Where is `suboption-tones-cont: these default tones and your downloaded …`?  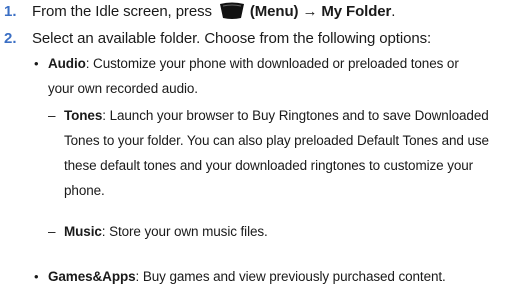
suboption-tones-cont: these default tones and your downloaded … is located at coordinates (268, 165).